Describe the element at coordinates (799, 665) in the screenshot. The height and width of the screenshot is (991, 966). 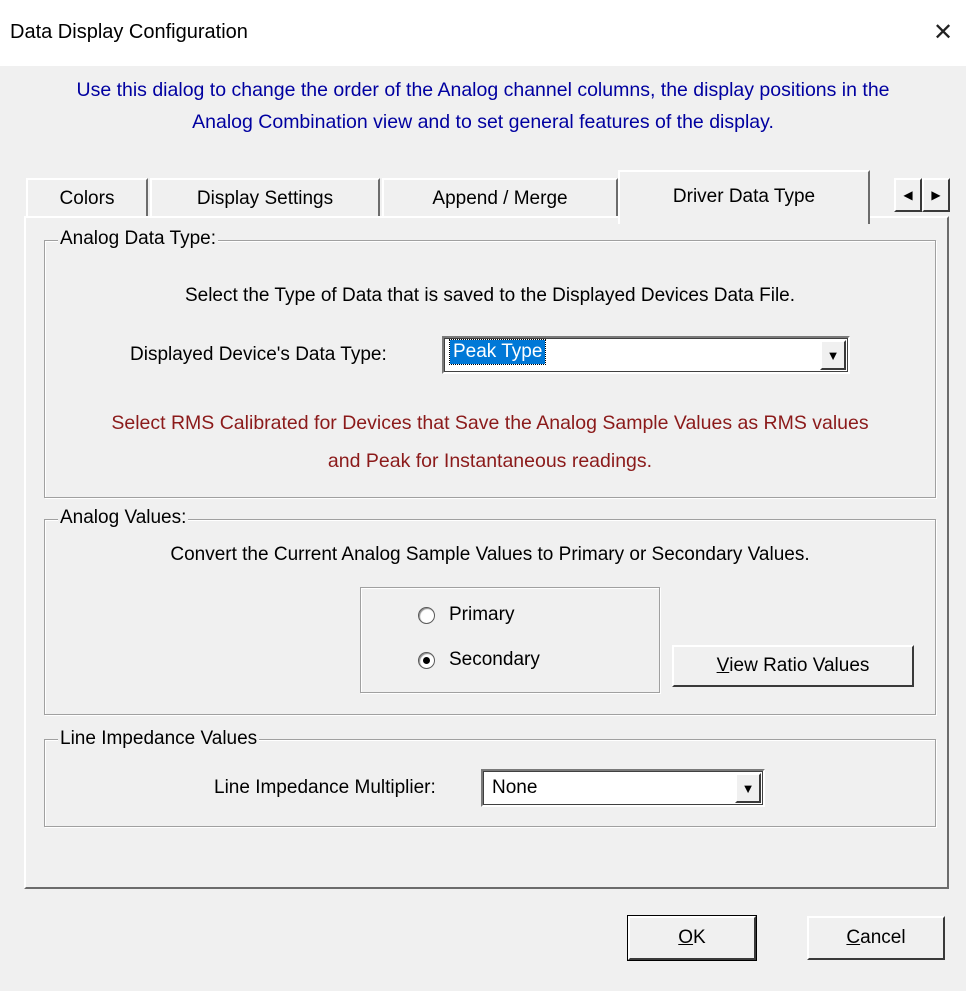
I see `view-ratio-label: iew Ratio Values` at that location.